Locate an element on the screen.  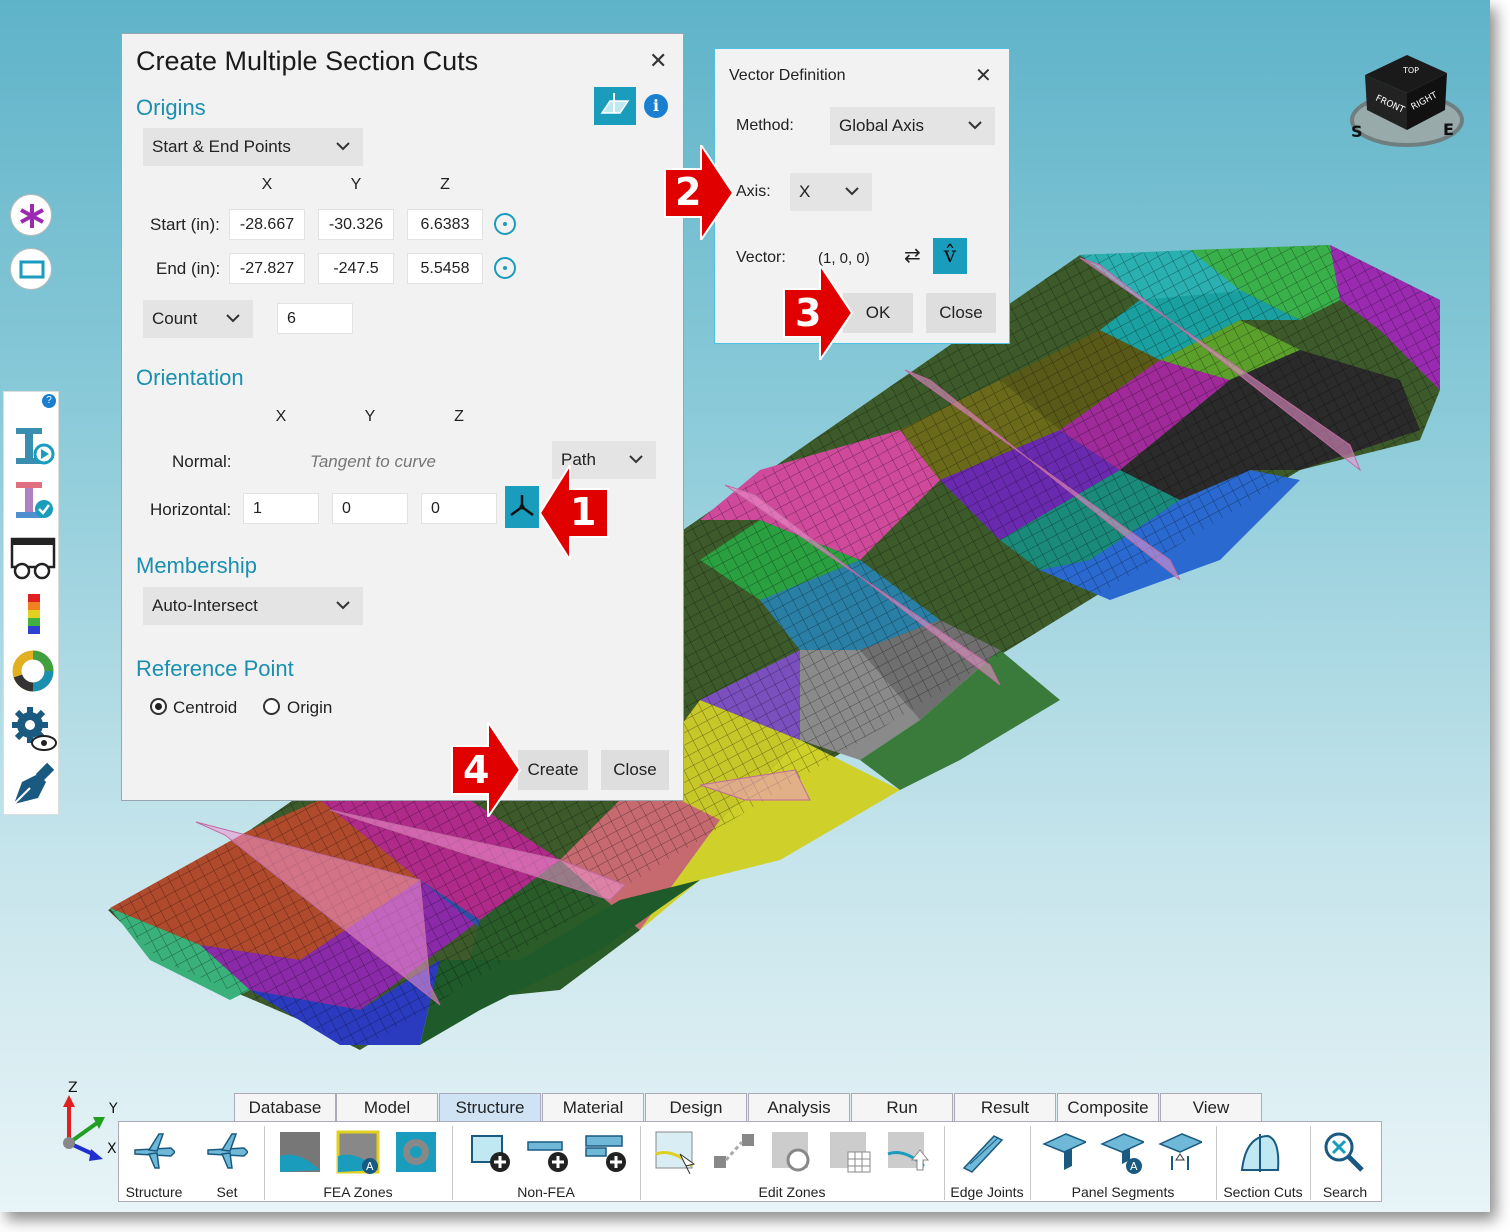
horizontal-x-field: 1 is located at coordinates (281, 508).